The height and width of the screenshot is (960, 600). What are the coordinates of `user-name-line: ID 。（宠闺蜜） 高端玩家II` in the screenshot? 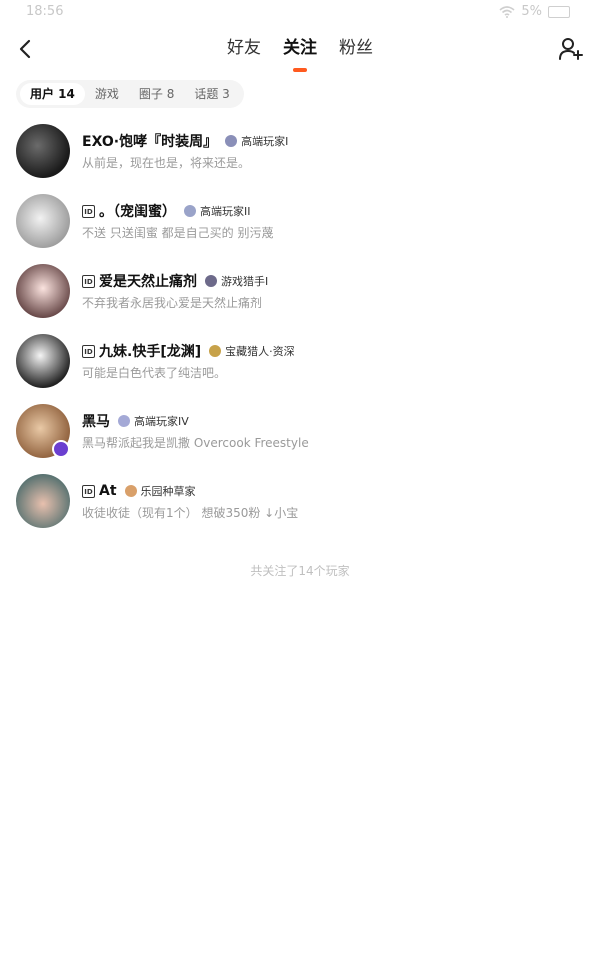 It's located at (166, 211).